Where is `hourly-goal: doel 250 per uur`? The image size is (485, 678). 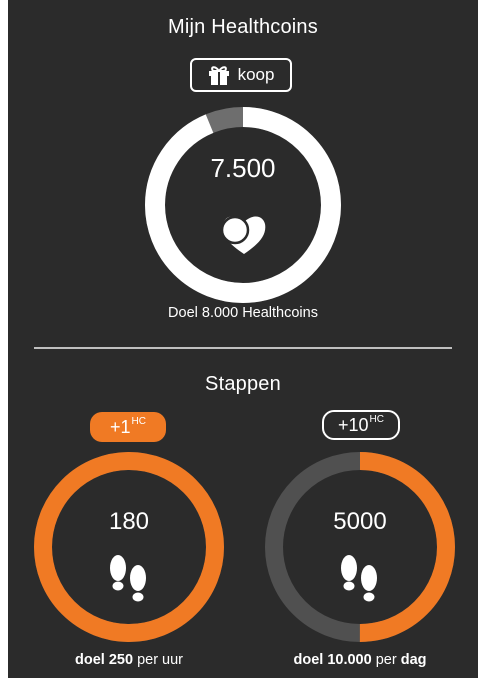
hourly-goal: doel 250 per uur is located at coordinates (129, 660).